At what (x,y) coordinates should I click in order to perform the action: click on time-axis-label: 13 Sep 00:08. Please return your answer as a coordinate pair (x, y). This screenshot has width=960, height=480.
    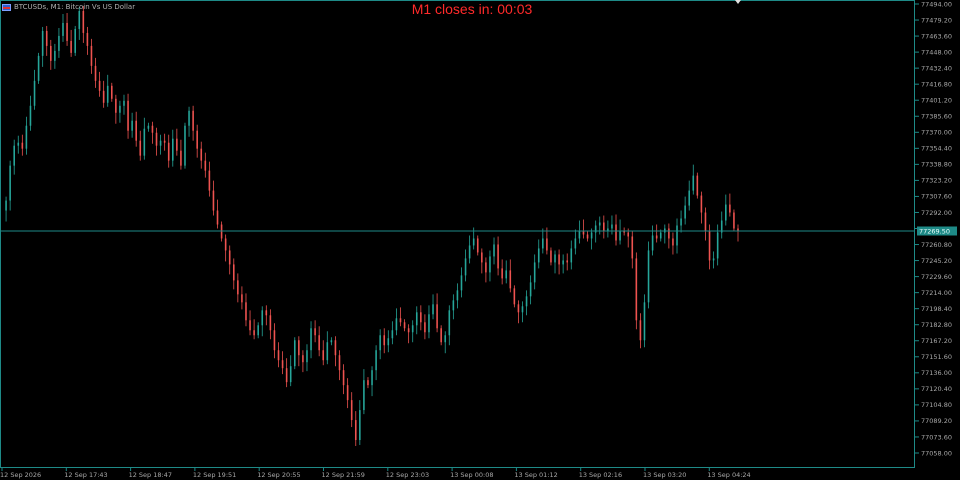
    Looking at the image, I should click on (471, 475).